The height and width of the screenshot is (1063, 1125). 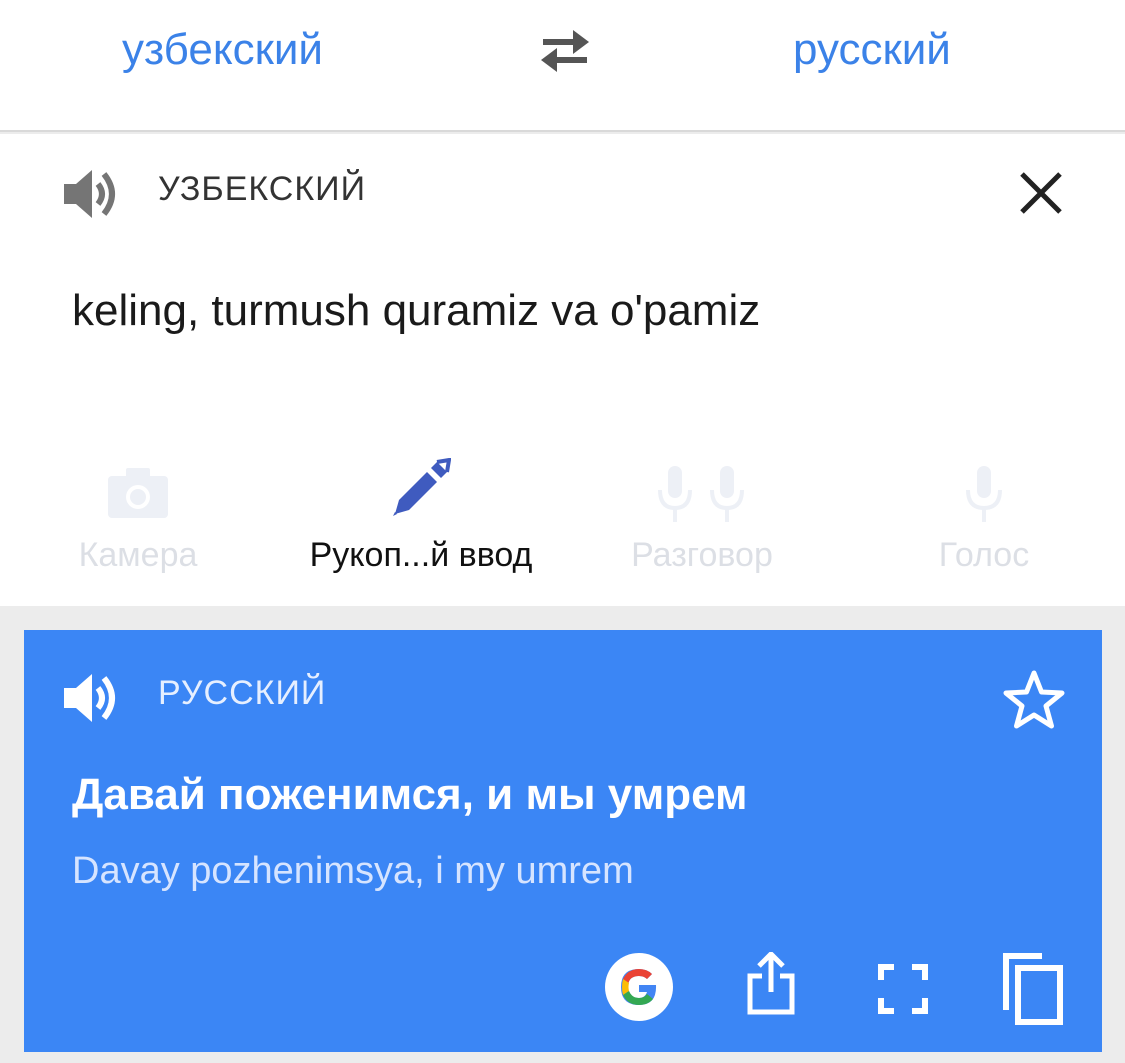 I want to click on tool-handwriting-label: Рукоп...й ввод, so click(x=421, y=555).